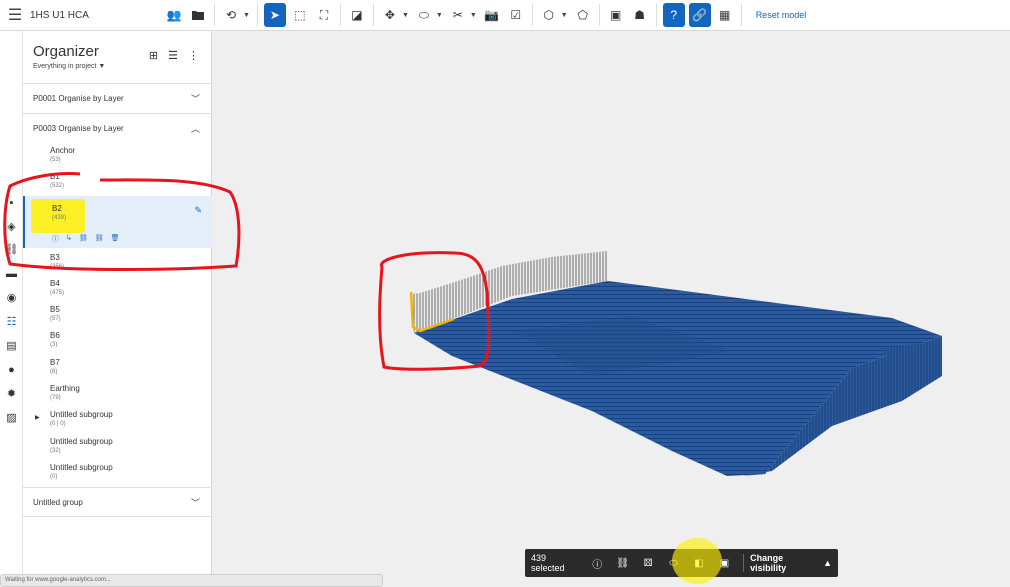  Describe the element at coordinates (54, 345) in the screenshot. I see `item-count: (3)` at that location.